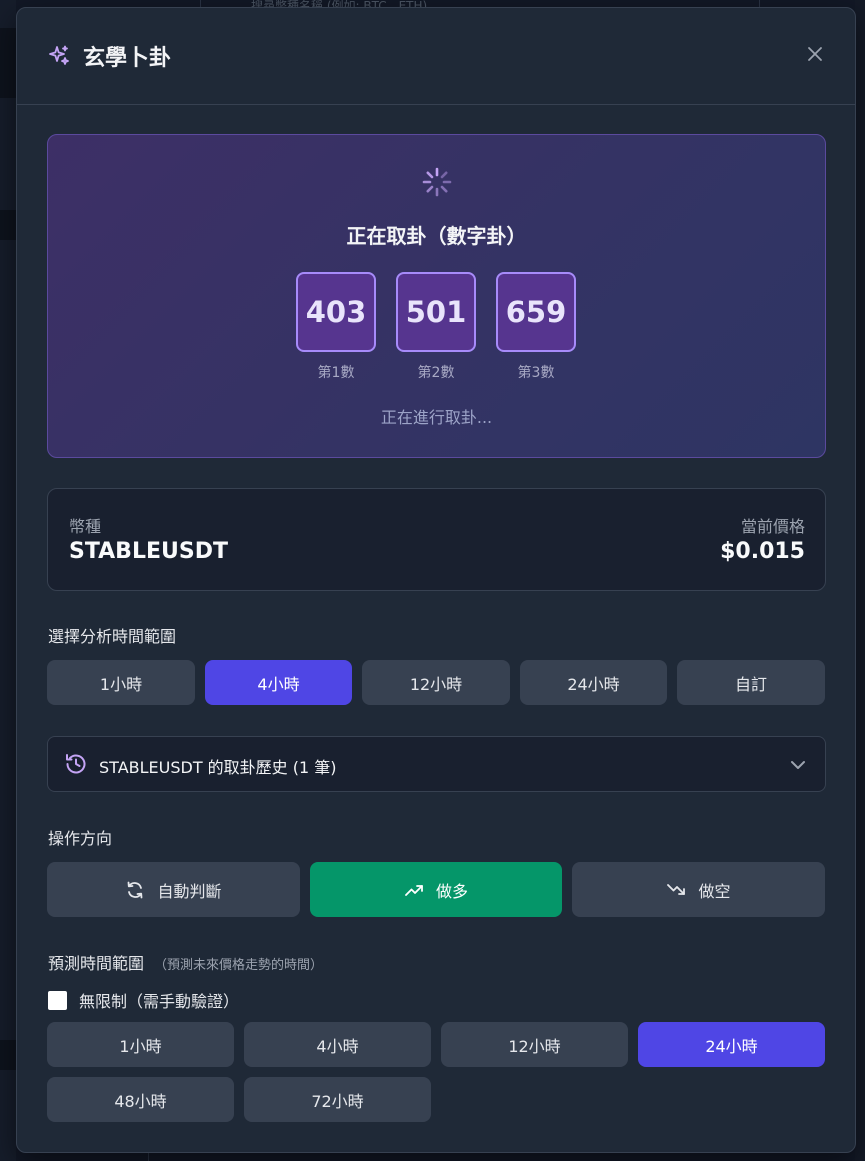 This screenshot has width=865, height=1161. Describe the element at coordinates (414, 890) in the screenshot. I see `trending-up-icon` at that location.